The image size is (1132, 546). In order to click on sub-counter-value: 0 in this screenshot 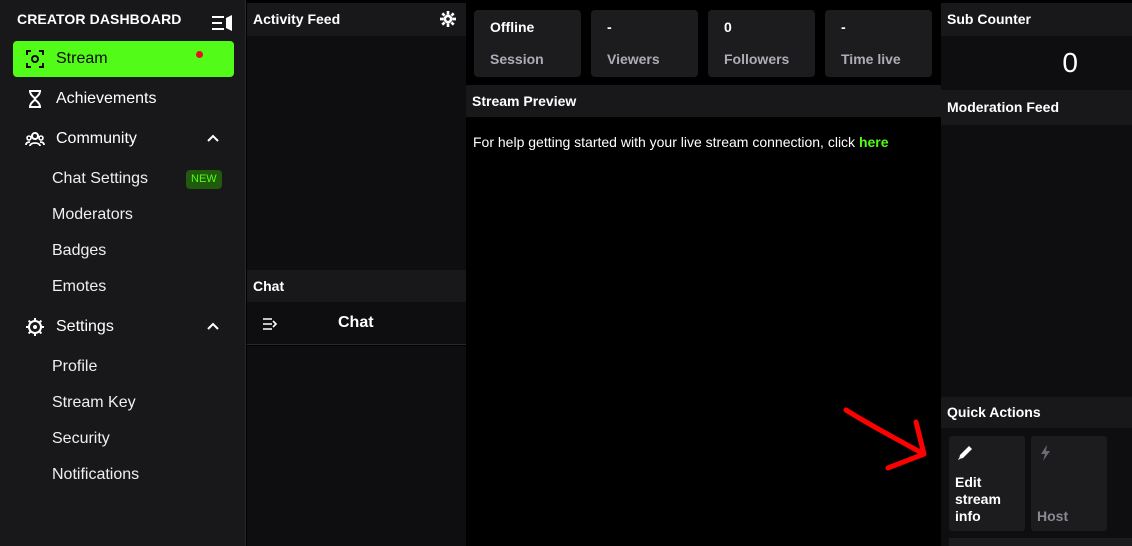, I will do `click(1070, 62)`.